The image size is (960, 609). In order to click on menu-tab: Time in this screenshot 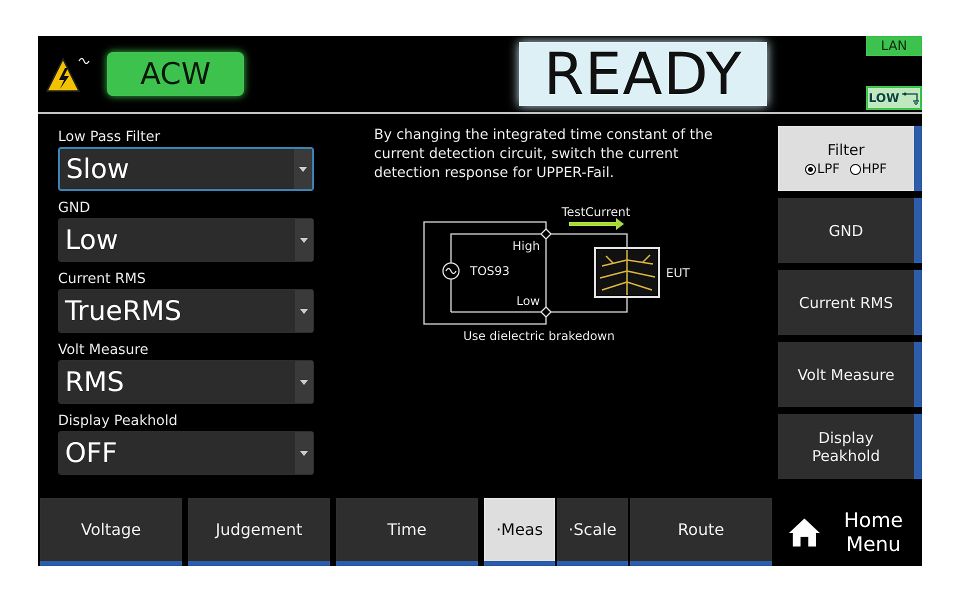, I will do `click(407, 532)`.